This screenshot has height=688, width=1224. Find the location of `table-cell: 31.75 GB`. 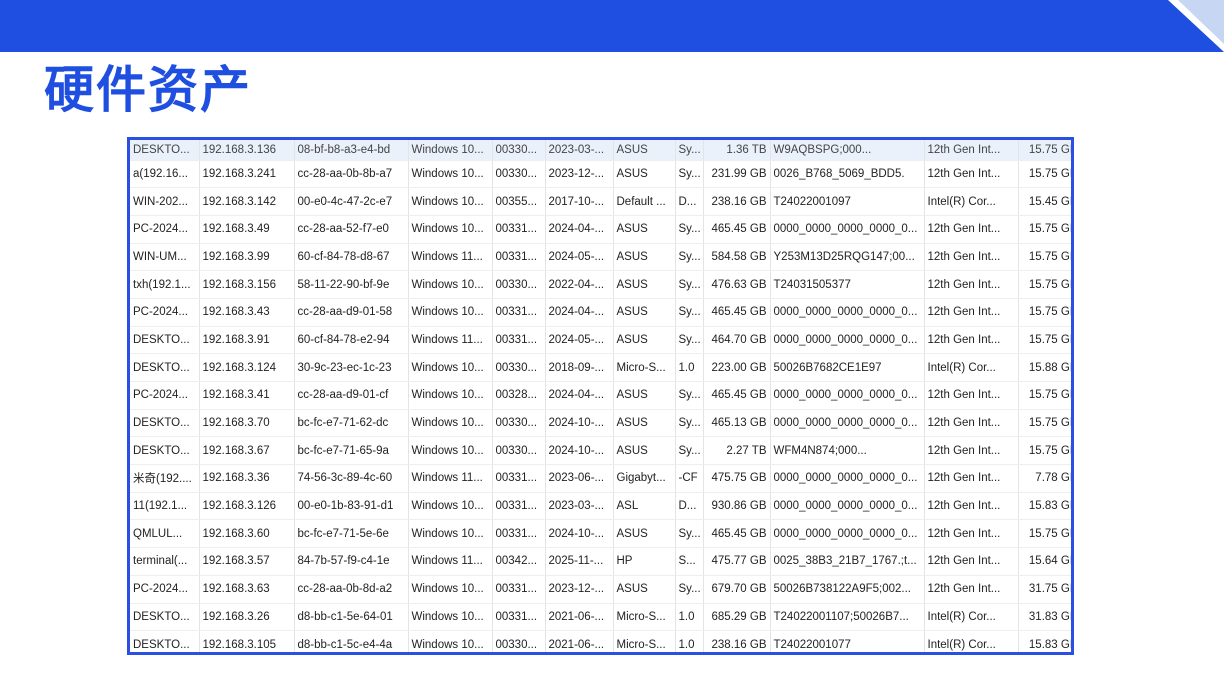

table-cell: 31.75 GB is located at coordinates (1044, 589).